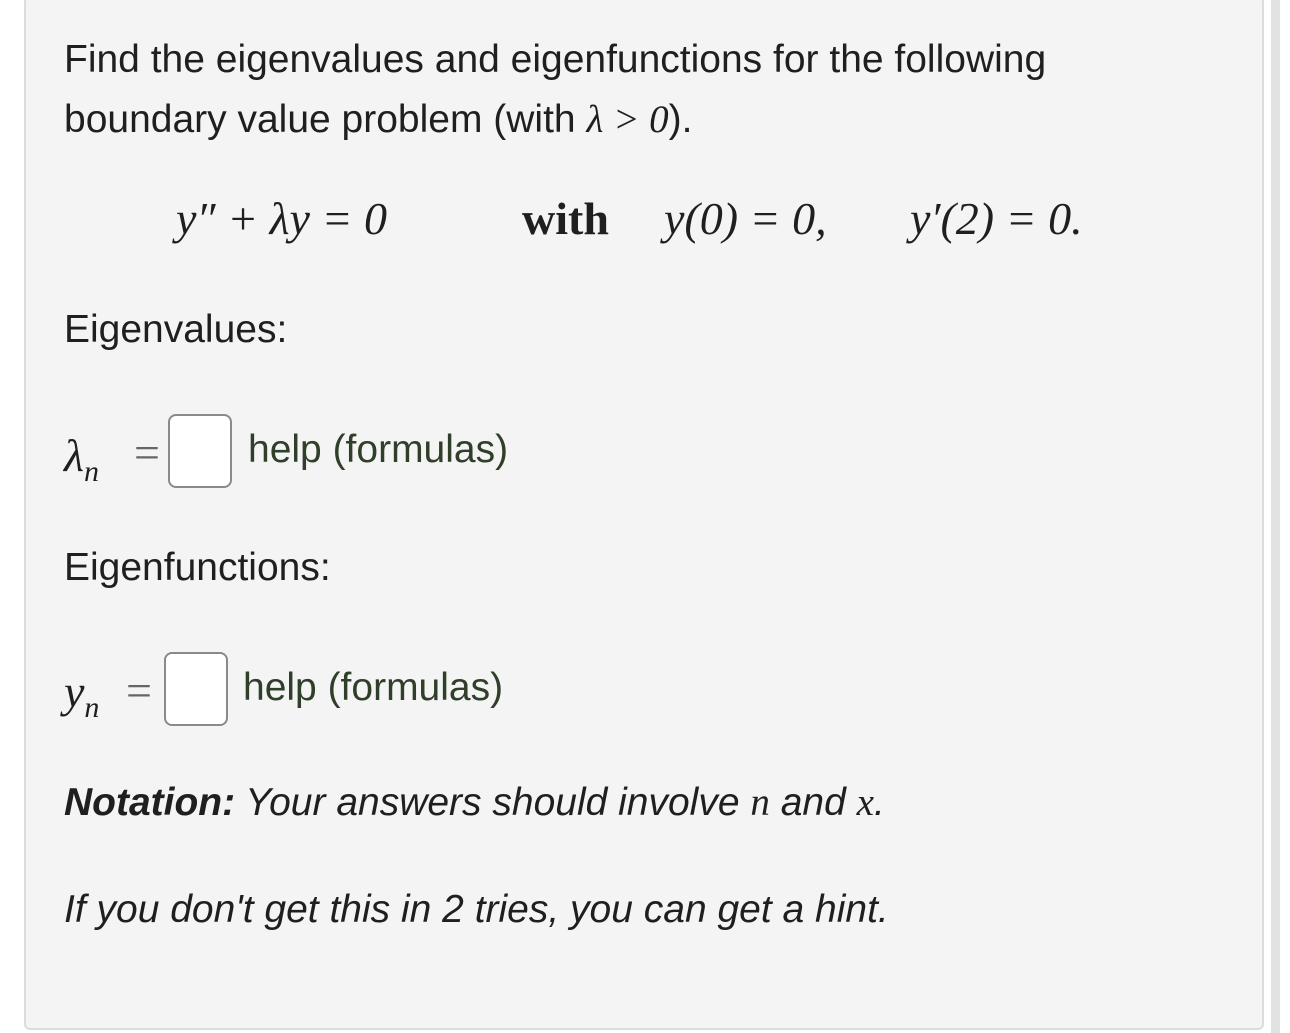 This screenshot has width=1290, height=1033. What do you see at coordinates (373, 688) in the screenshot?
I see `eigenfunction-help-link: help (formulas)` at bounding box center [373, 688].